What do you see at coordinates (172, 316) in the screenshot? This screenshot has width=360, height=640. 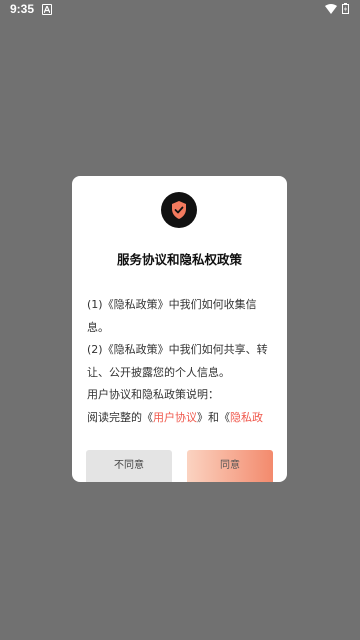 I see `body-line-collect: (1)《隐私政策》中我们如何收集信息。` at bounding box center [172, 316].